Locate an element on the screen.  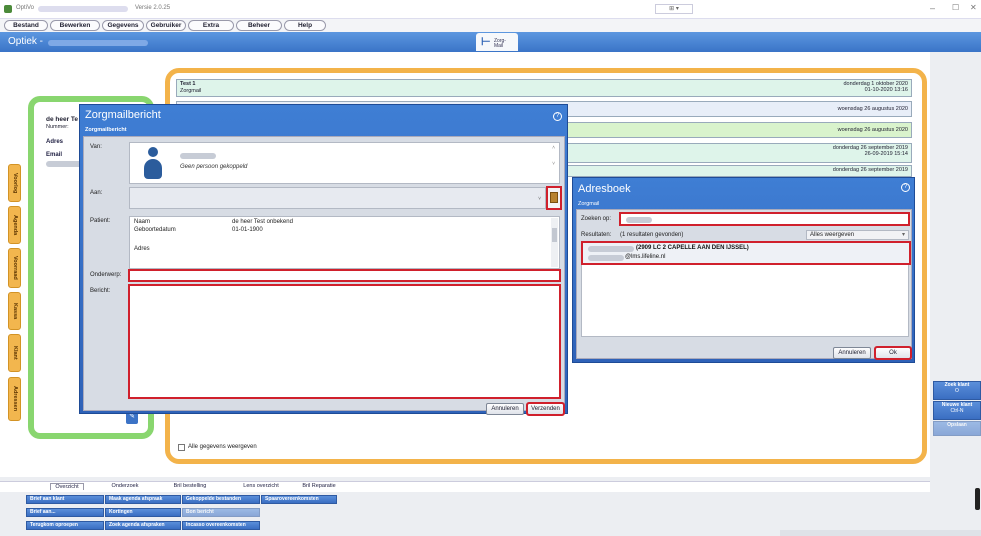
close-icon: ✕ is located at coordinates (973, 7).